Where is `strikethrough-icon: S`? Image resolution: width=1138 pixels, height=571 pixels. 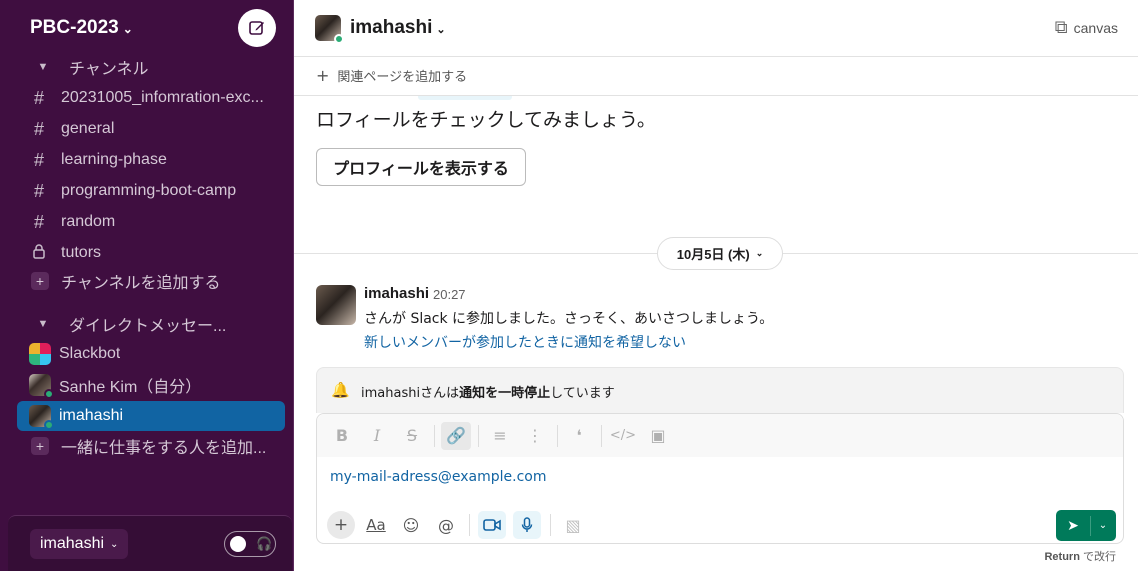 strikethrough-icon: S is located at coordinates (412, 436).